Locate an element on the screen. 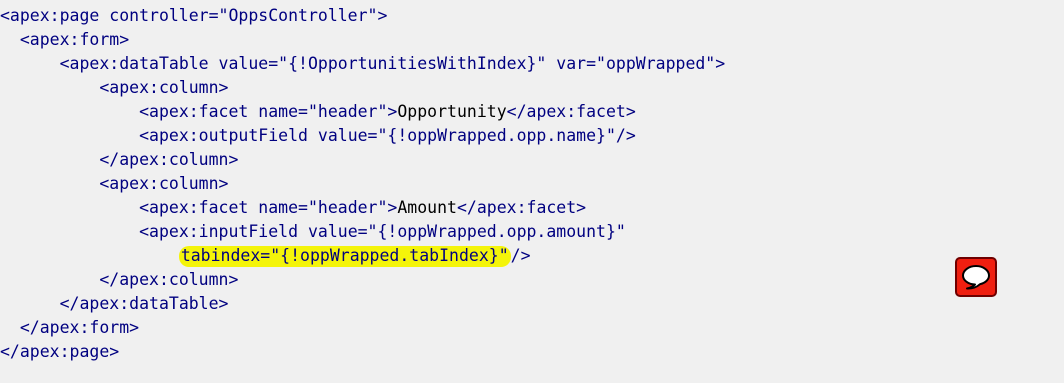 Image resolution: width=1064 pixels, height=383 pixels. code-line: tabindex="{!oppWrapped.tabIndex}"/> is located at coordinates (362, 256).